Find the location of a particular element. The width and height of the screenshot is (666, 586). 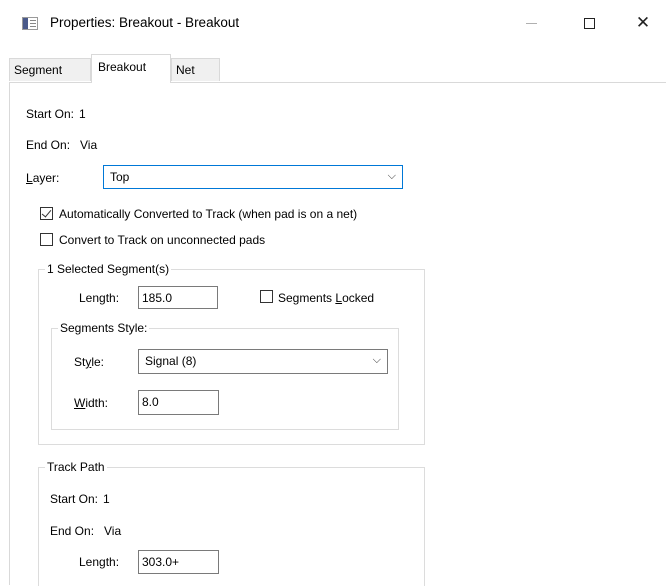

layer-label: Layer: is located at coordinates (42, 178).